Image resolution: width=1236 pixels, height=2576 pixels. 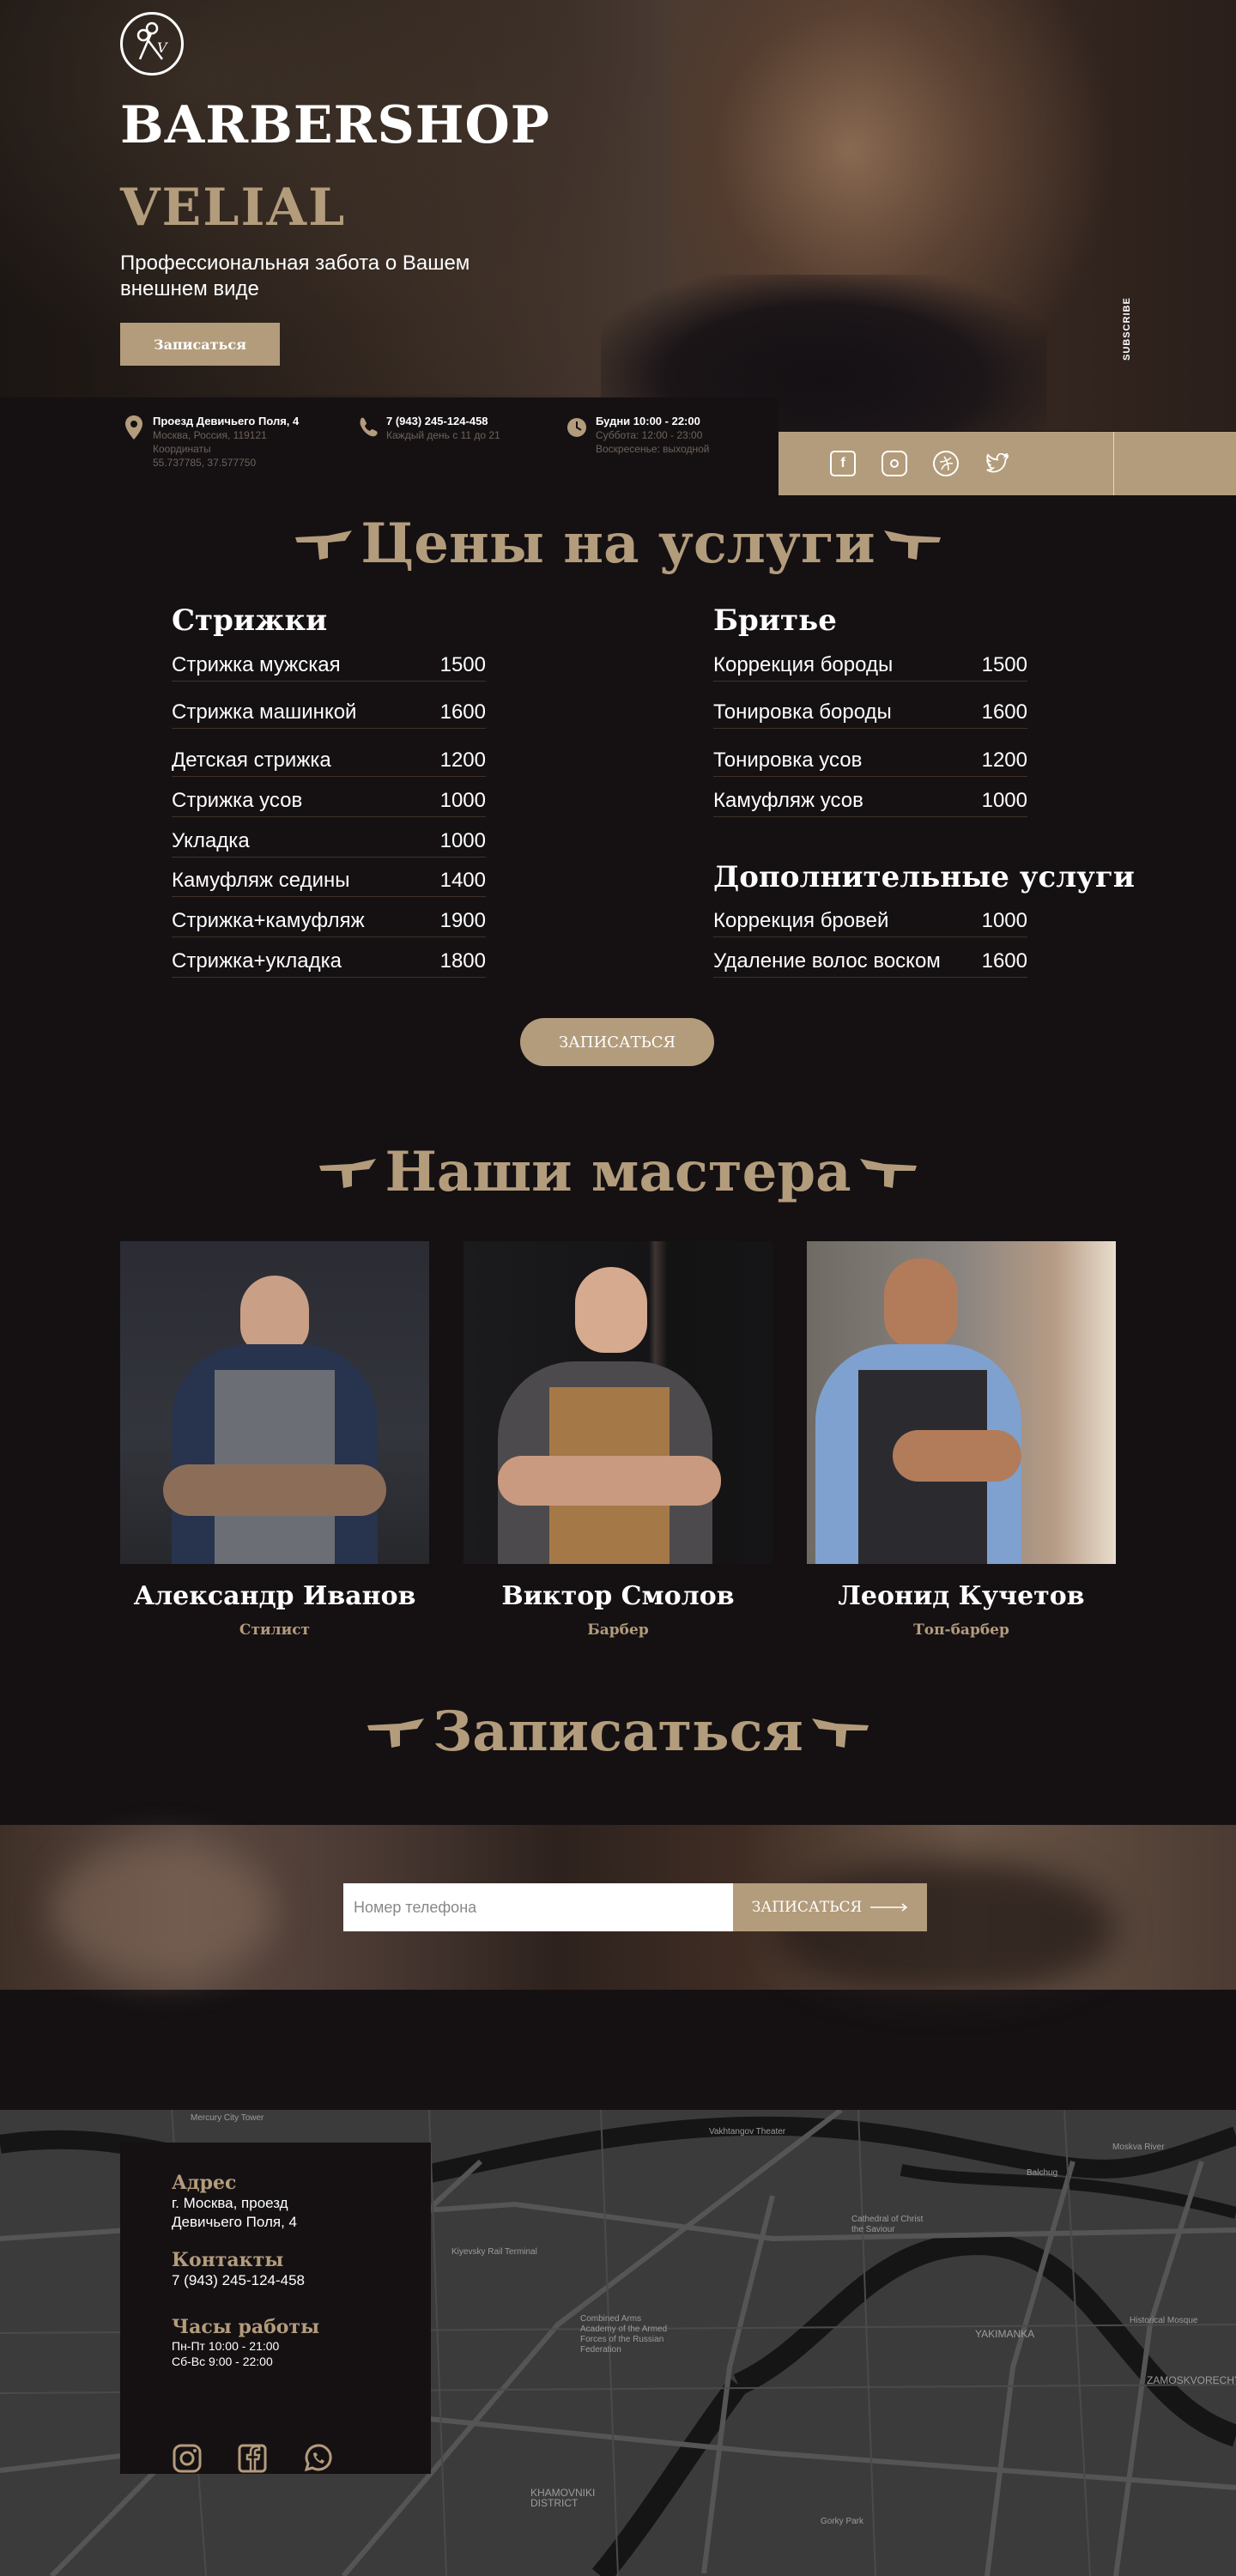 What do you see at coordinates (788, 760) in the screenshot?
I see `service-name: Тонировка усов` at bounding box center [788, 760].